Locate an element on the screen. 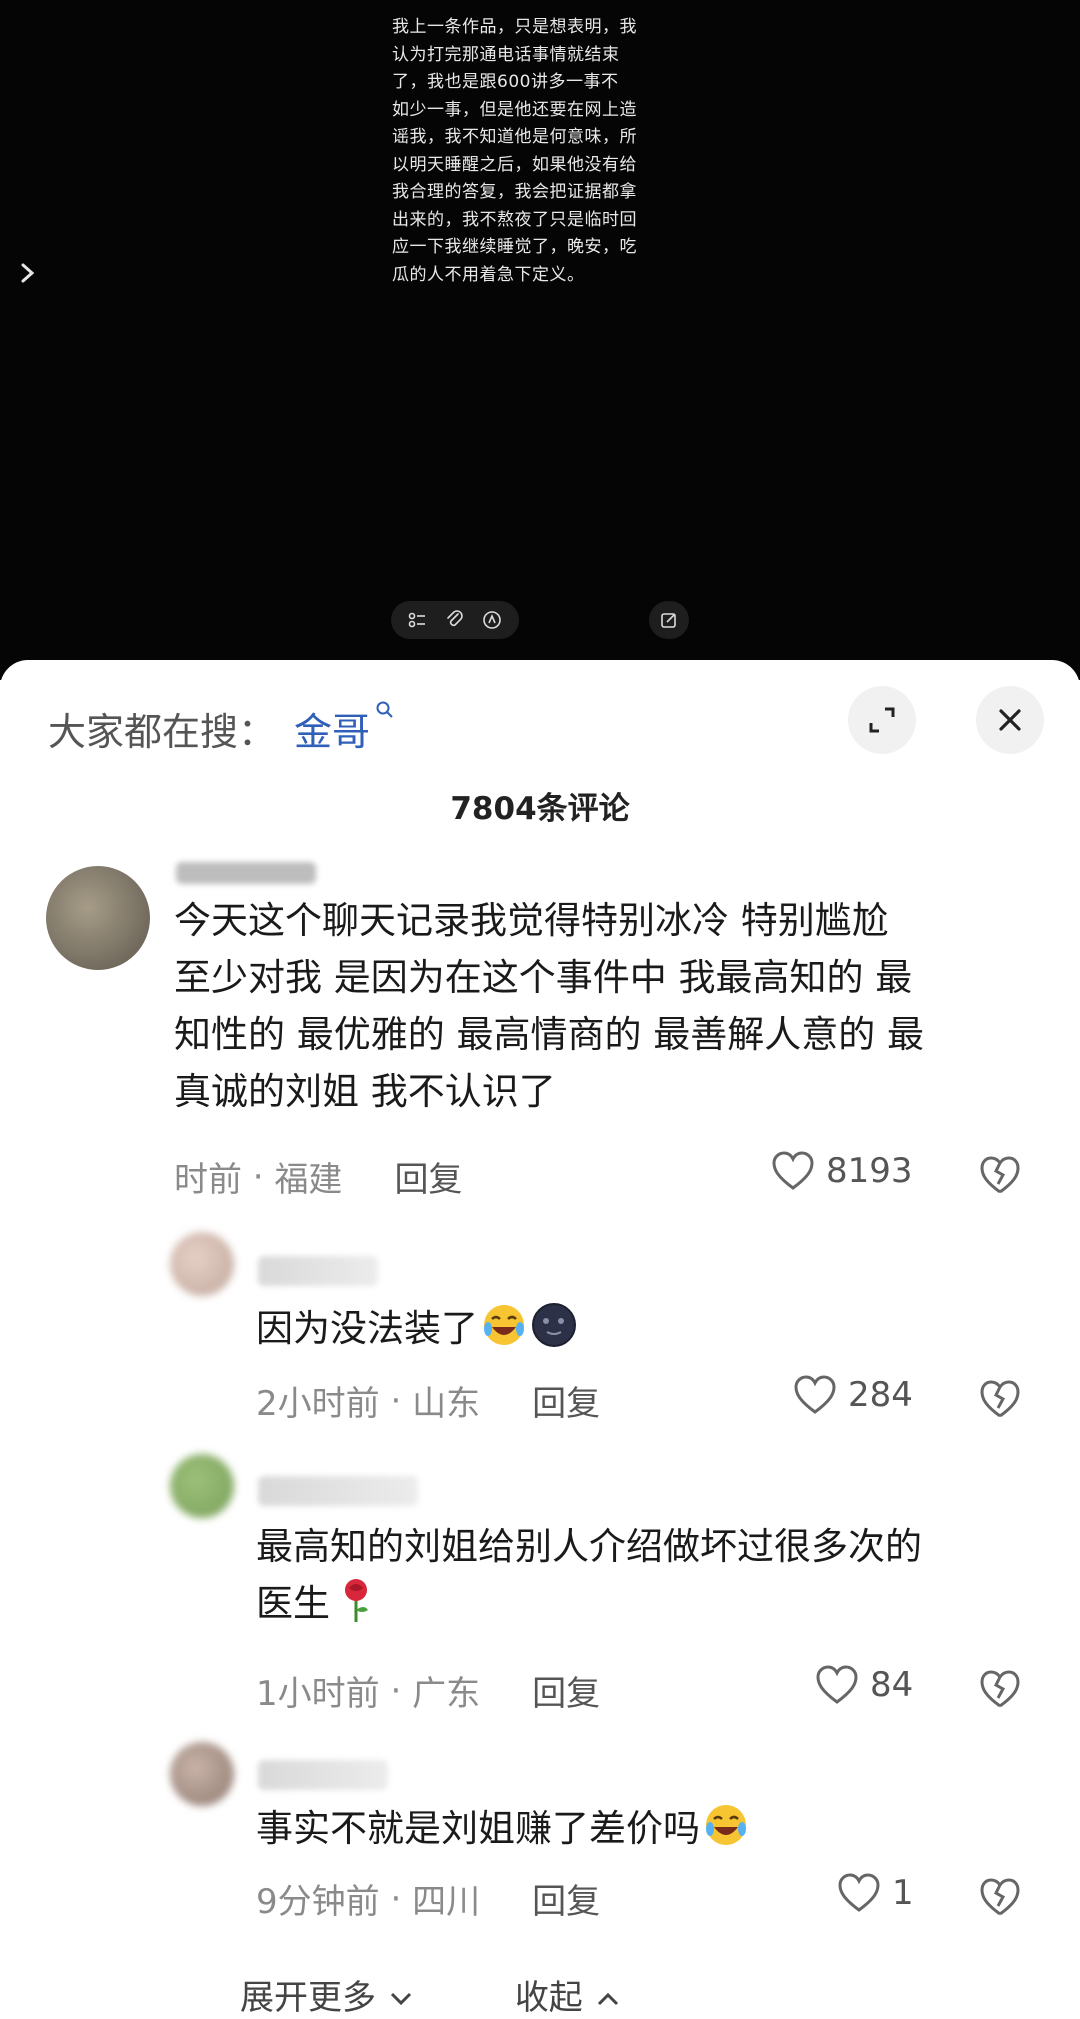 This screenshot has width=1080, height=2019. expand-button is located at coordinates (882, 720).